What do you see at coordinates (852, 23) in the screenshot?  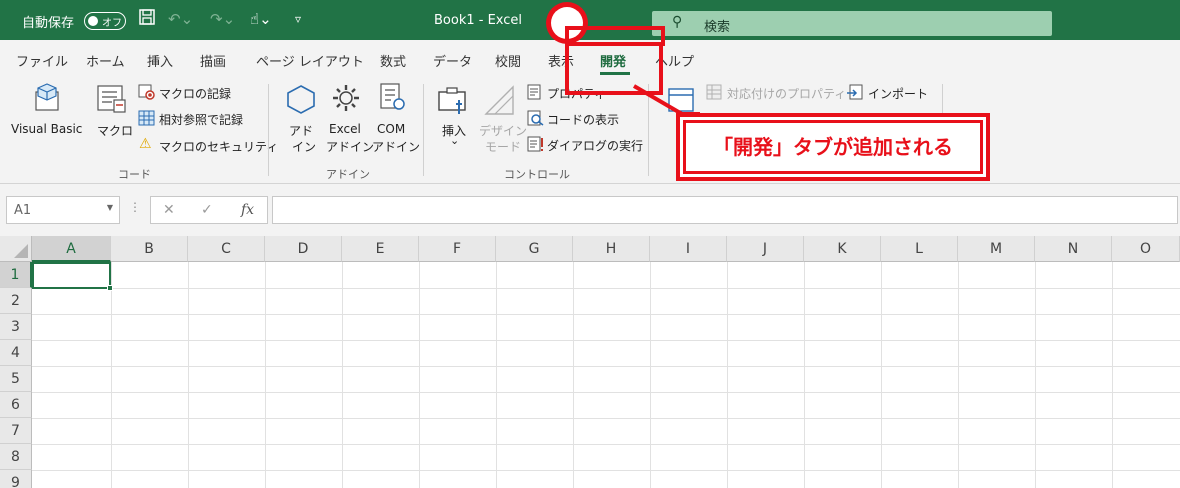 I see `search-box: ⚲ 検索` at bounding box center [852, 23].